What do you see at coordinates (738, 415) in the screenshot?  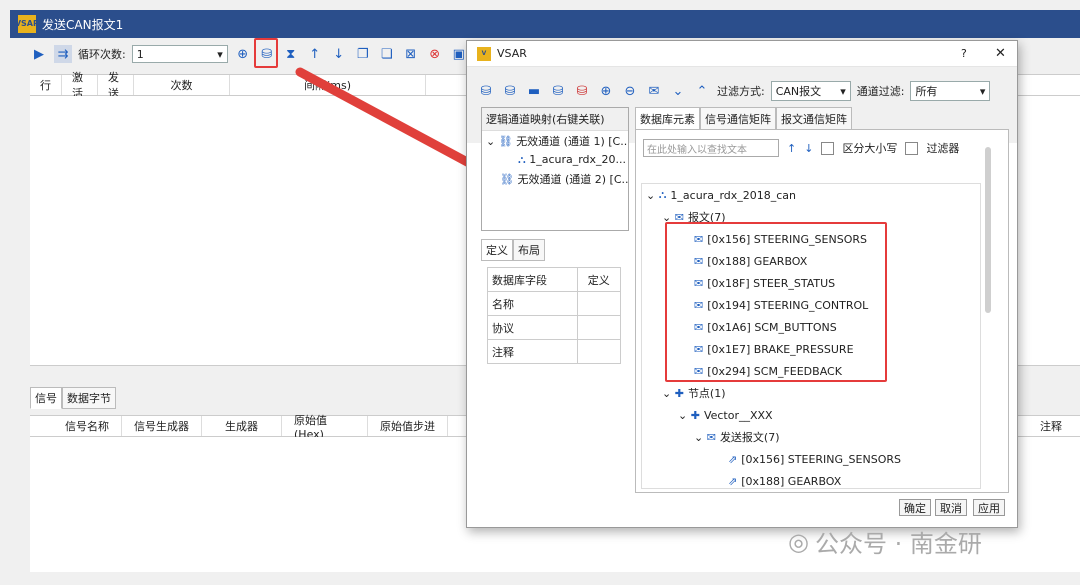 I see `node-label: Vector__XXX` at bounding box center [738, 415].